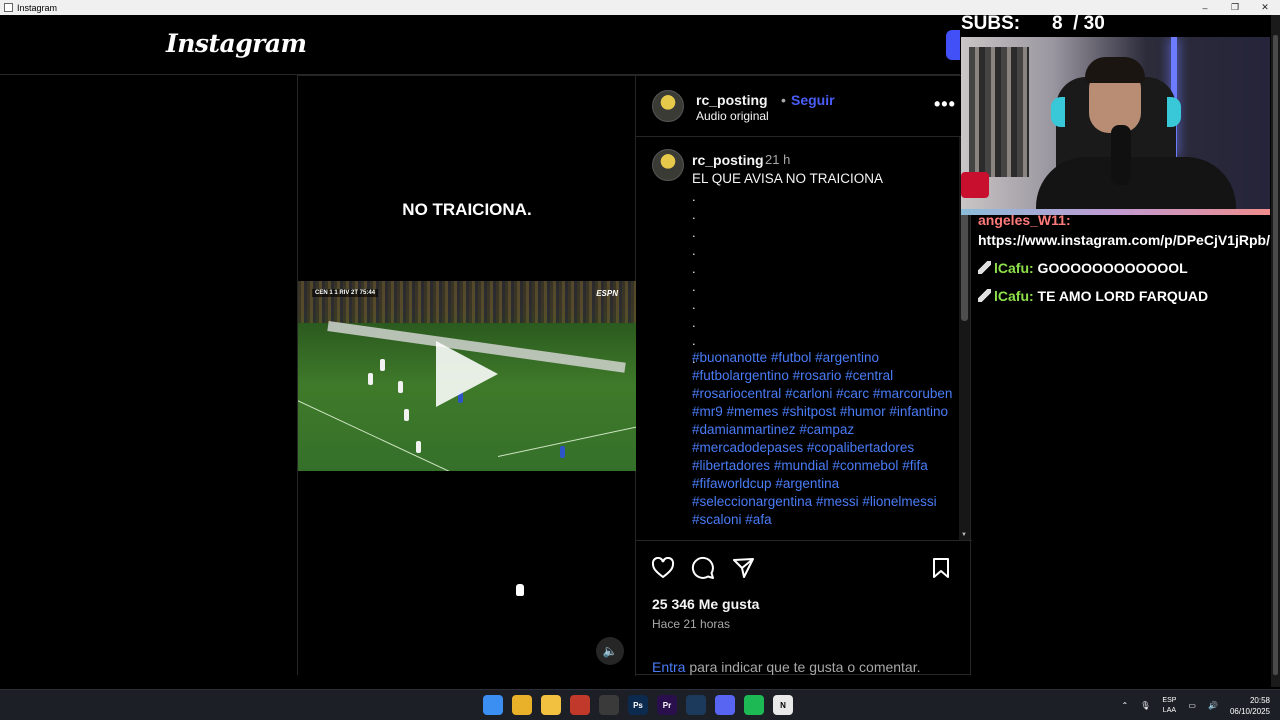 Image resolution: width=1280 pixels, height=720 pixels. What do you see at coordinates (913, 393) in the screenshot?
I see `hashtag-link: #marcoruben` at bounding box center [913, 393].